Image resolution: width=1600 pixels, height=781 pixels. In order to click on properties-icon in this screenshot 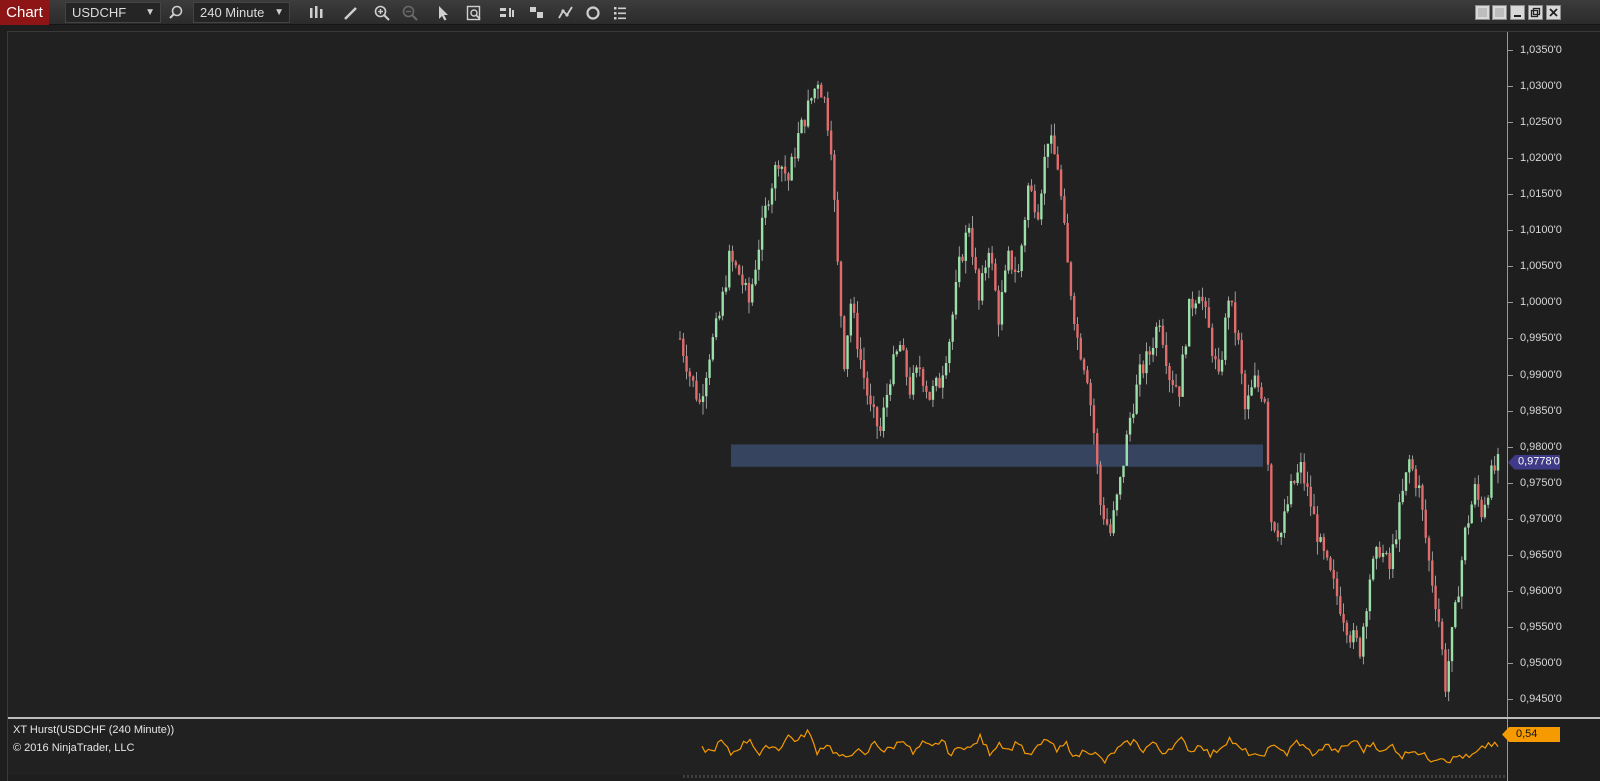, I will do `click(474, 12)`.